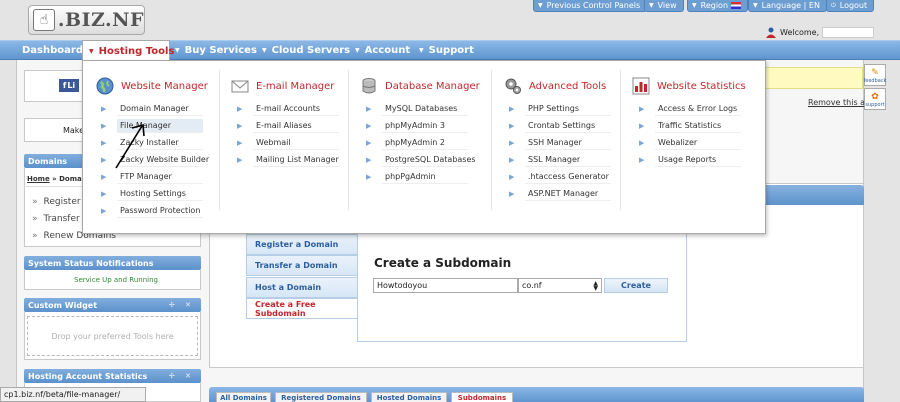 The width and height of the screenshot is (900, 402). I want to click on feedback-button: ✎ feedback, so click(875, 75).